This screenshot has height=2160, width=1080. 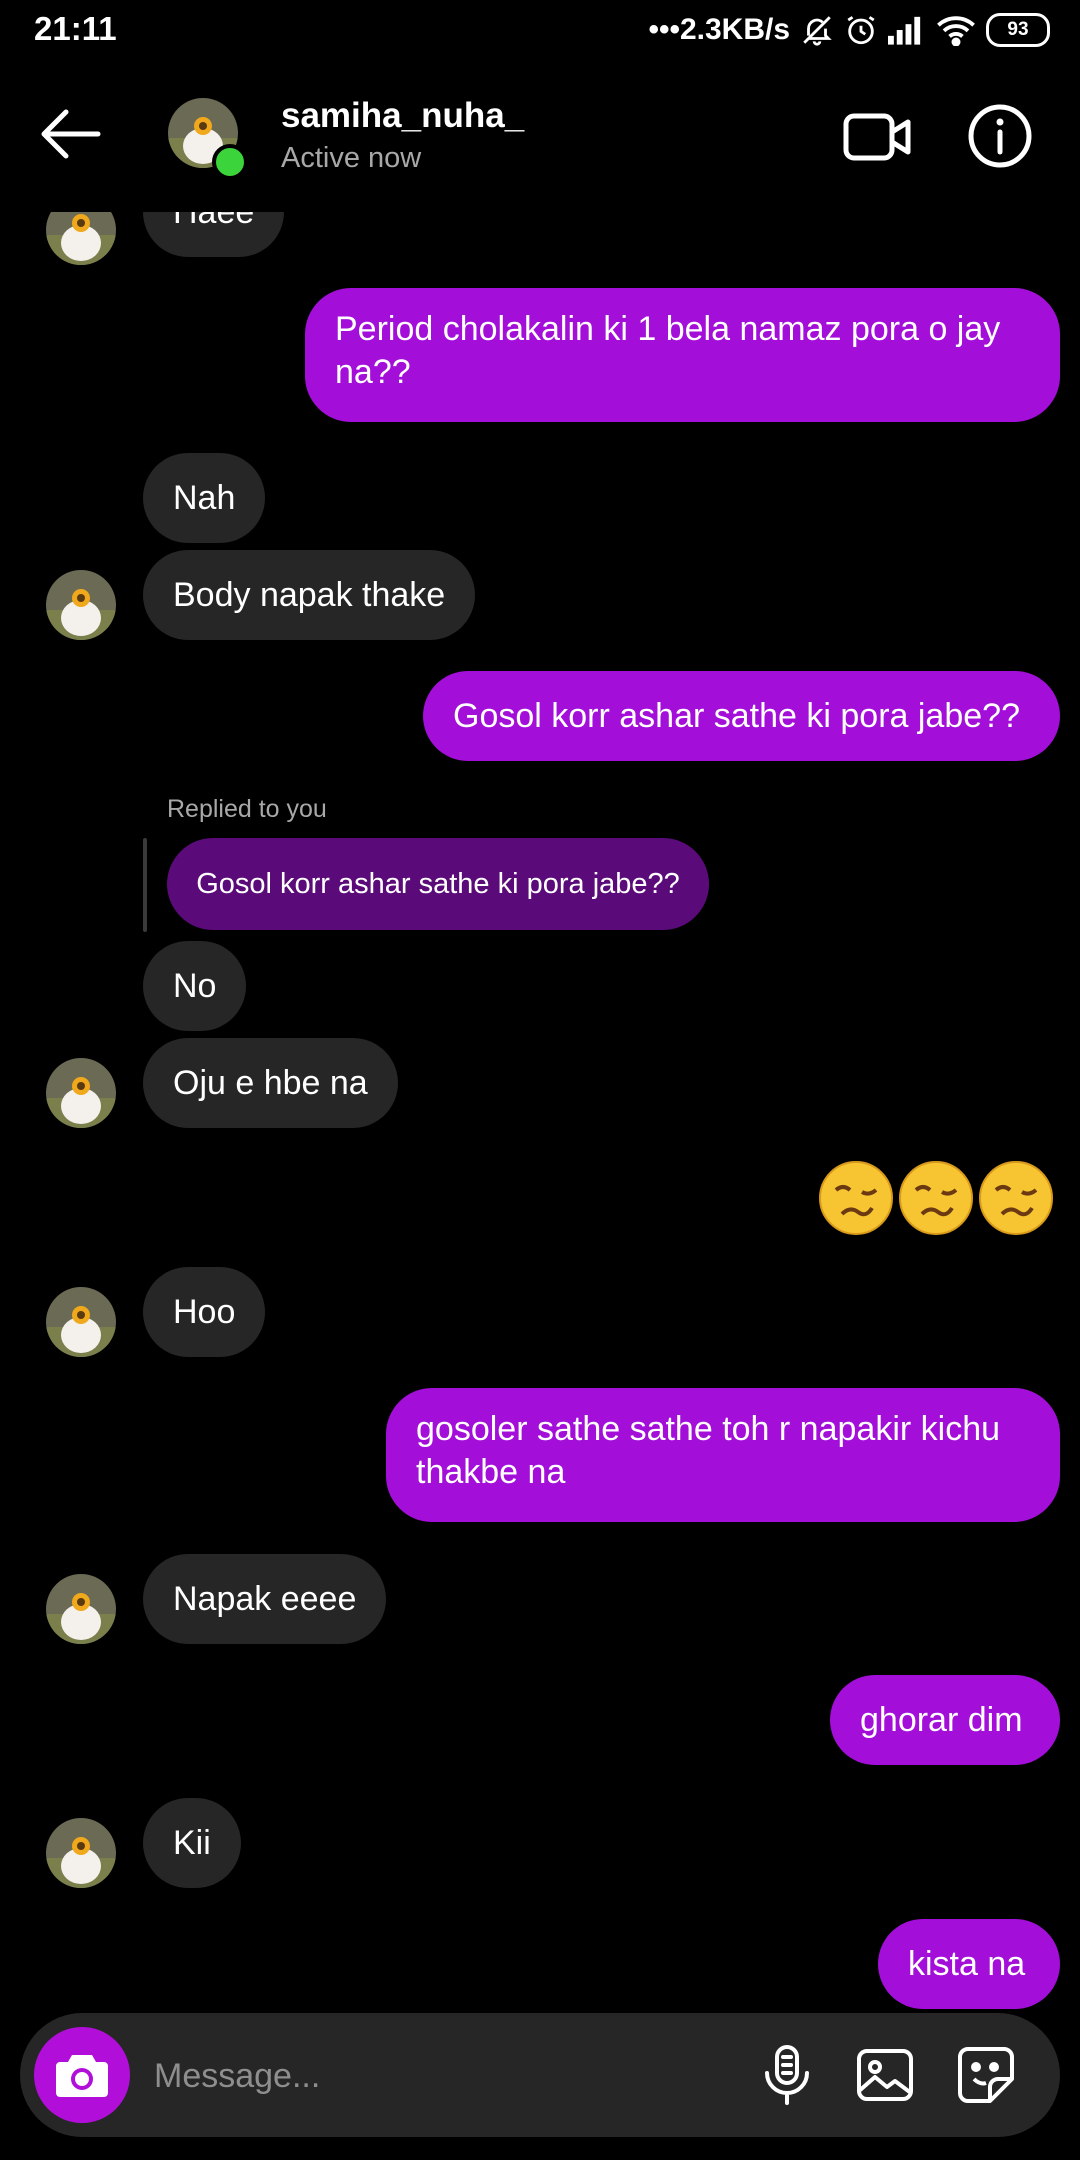 I want to click on quoted-text: Gosol korr ashar sathe ki pora jabe??, so click(x=438, y=883).